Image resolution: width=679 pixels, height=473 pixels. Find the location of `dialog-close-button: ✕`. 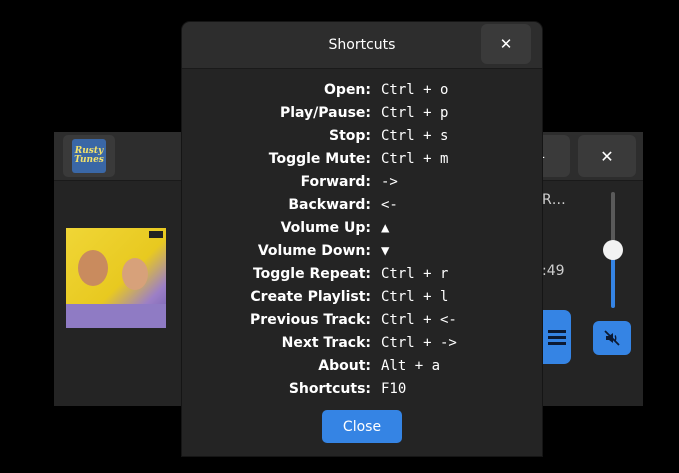

dialog-close-button: ✕ is located at coordinates (506, 44).